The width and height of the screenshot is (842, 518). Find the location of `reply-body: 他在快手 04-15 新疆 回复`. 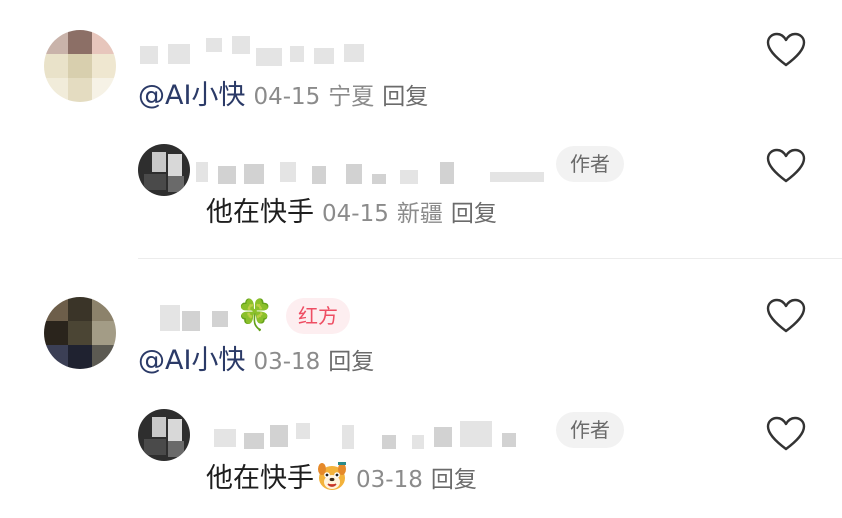

reply-body: 他在快手 04-15 新疆 回复 is located at coordinates (351, 213).